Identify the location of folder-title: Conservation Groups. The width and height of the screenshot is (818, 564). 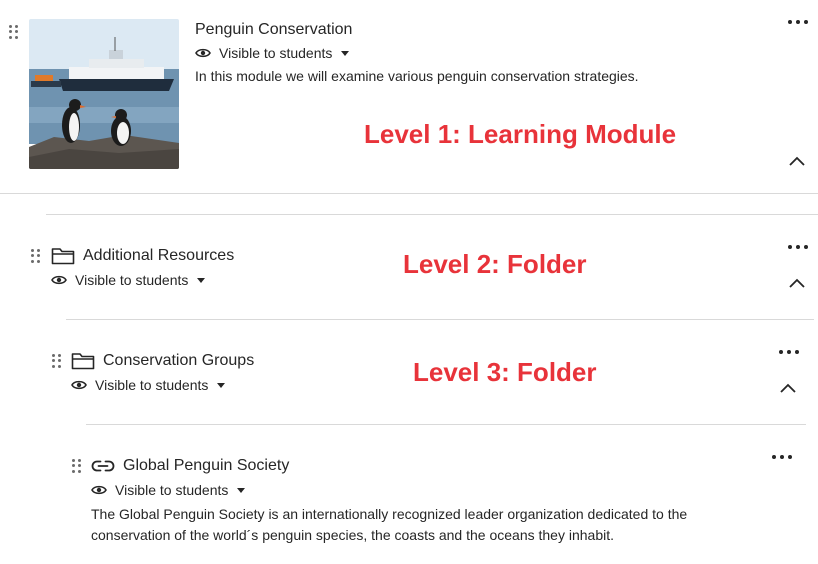
(178, 361).